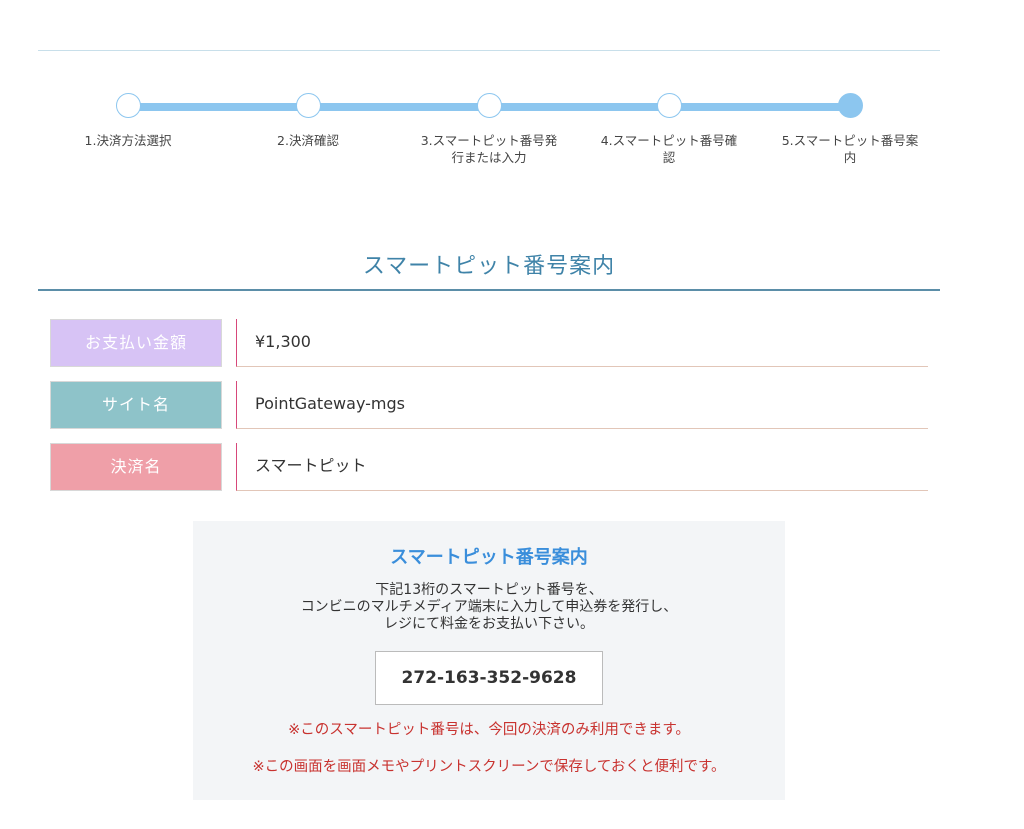  I want to click on guide-desc-line-3: レジにて料金をお支払い下さい。, so click(489, 624).